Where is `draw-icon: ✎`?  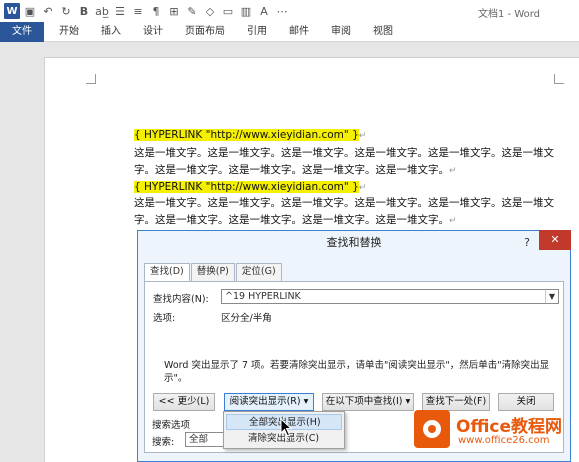
draw-icon: ✎ is located at coordinates (192, 11).